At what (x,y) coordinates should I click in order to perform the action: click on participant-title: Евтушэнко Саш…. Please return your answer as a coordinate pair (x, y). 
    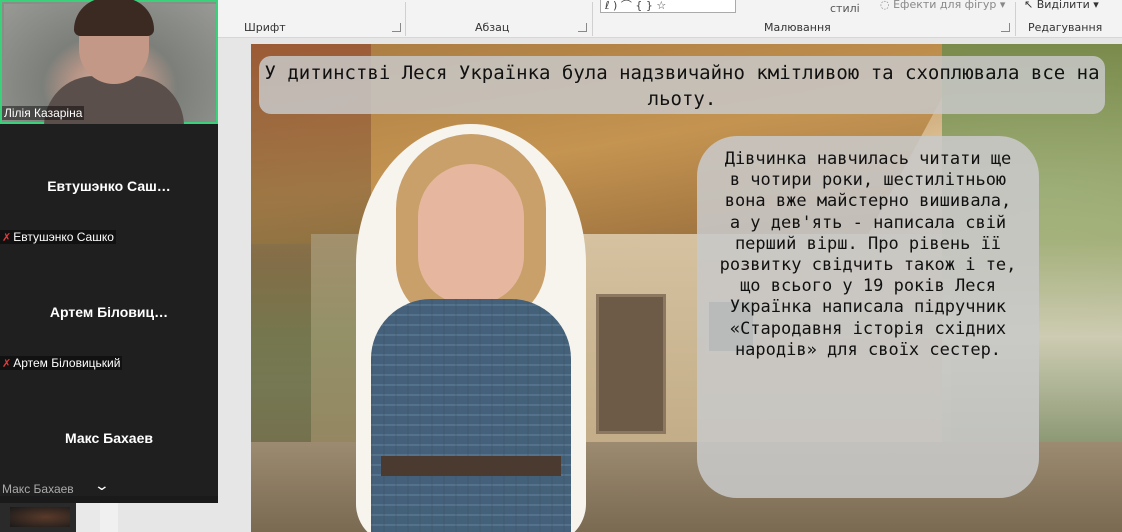
    Looking at the image, I should click on (109, 186).